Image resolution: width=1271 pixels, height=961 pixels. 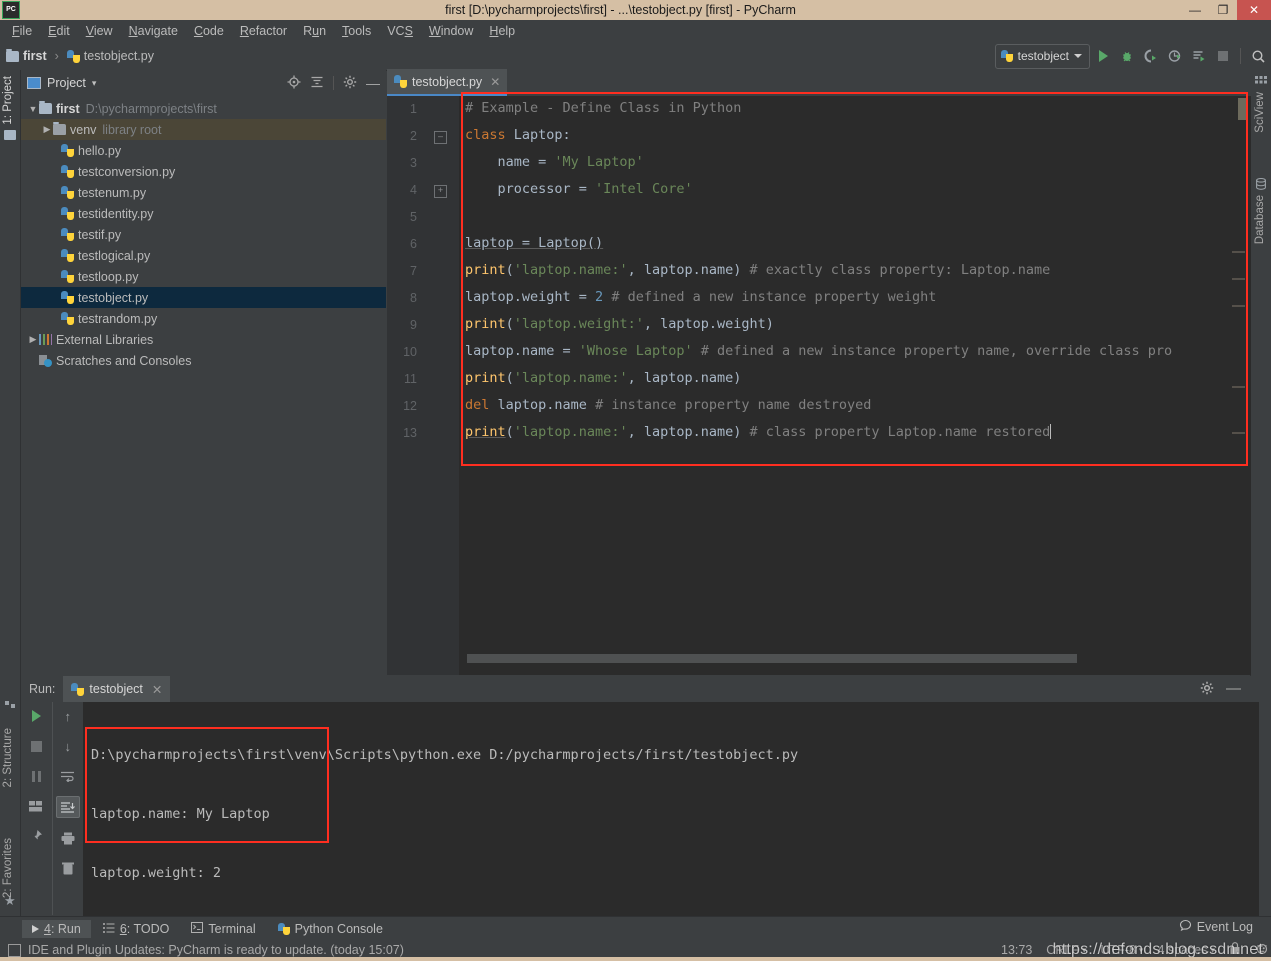 What do you see at coordinates (203, 318) in the screenshot?
I see `tree-row-testrandom: testrandom.py` at bounding box center [203, 318].